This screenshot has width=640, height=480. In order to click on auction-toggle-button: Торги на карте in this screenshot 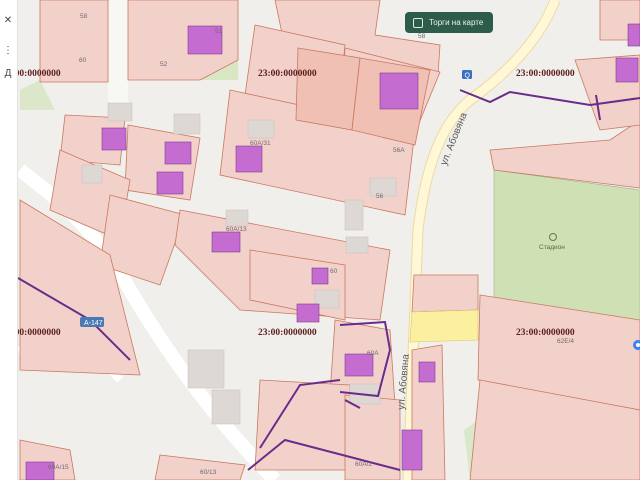, I will do `click(449, 22)`.